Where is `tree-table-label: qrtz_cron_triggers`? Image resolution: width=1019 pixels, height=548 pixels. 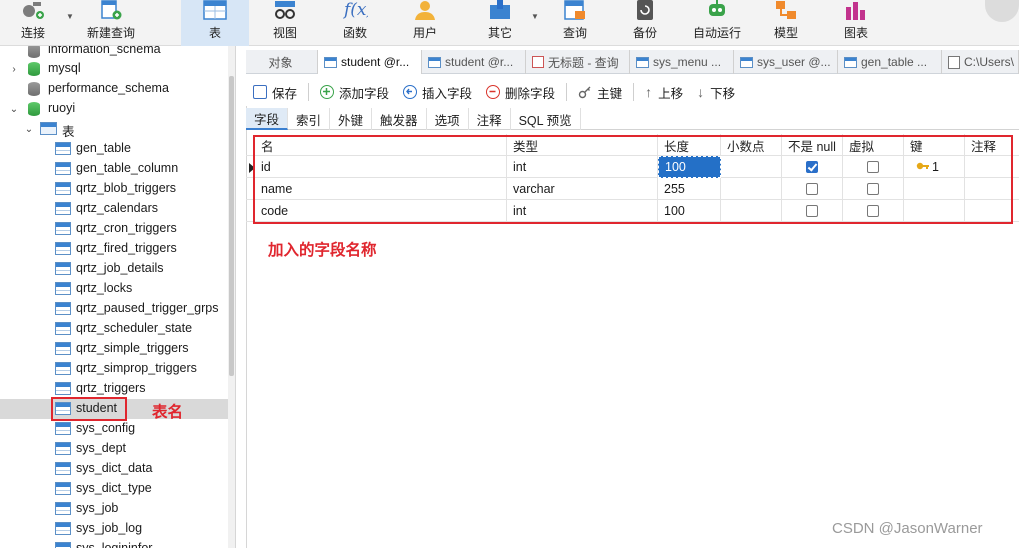 tree-table-label: qrtz_cron_triggers is located at coordinates (126, 228).